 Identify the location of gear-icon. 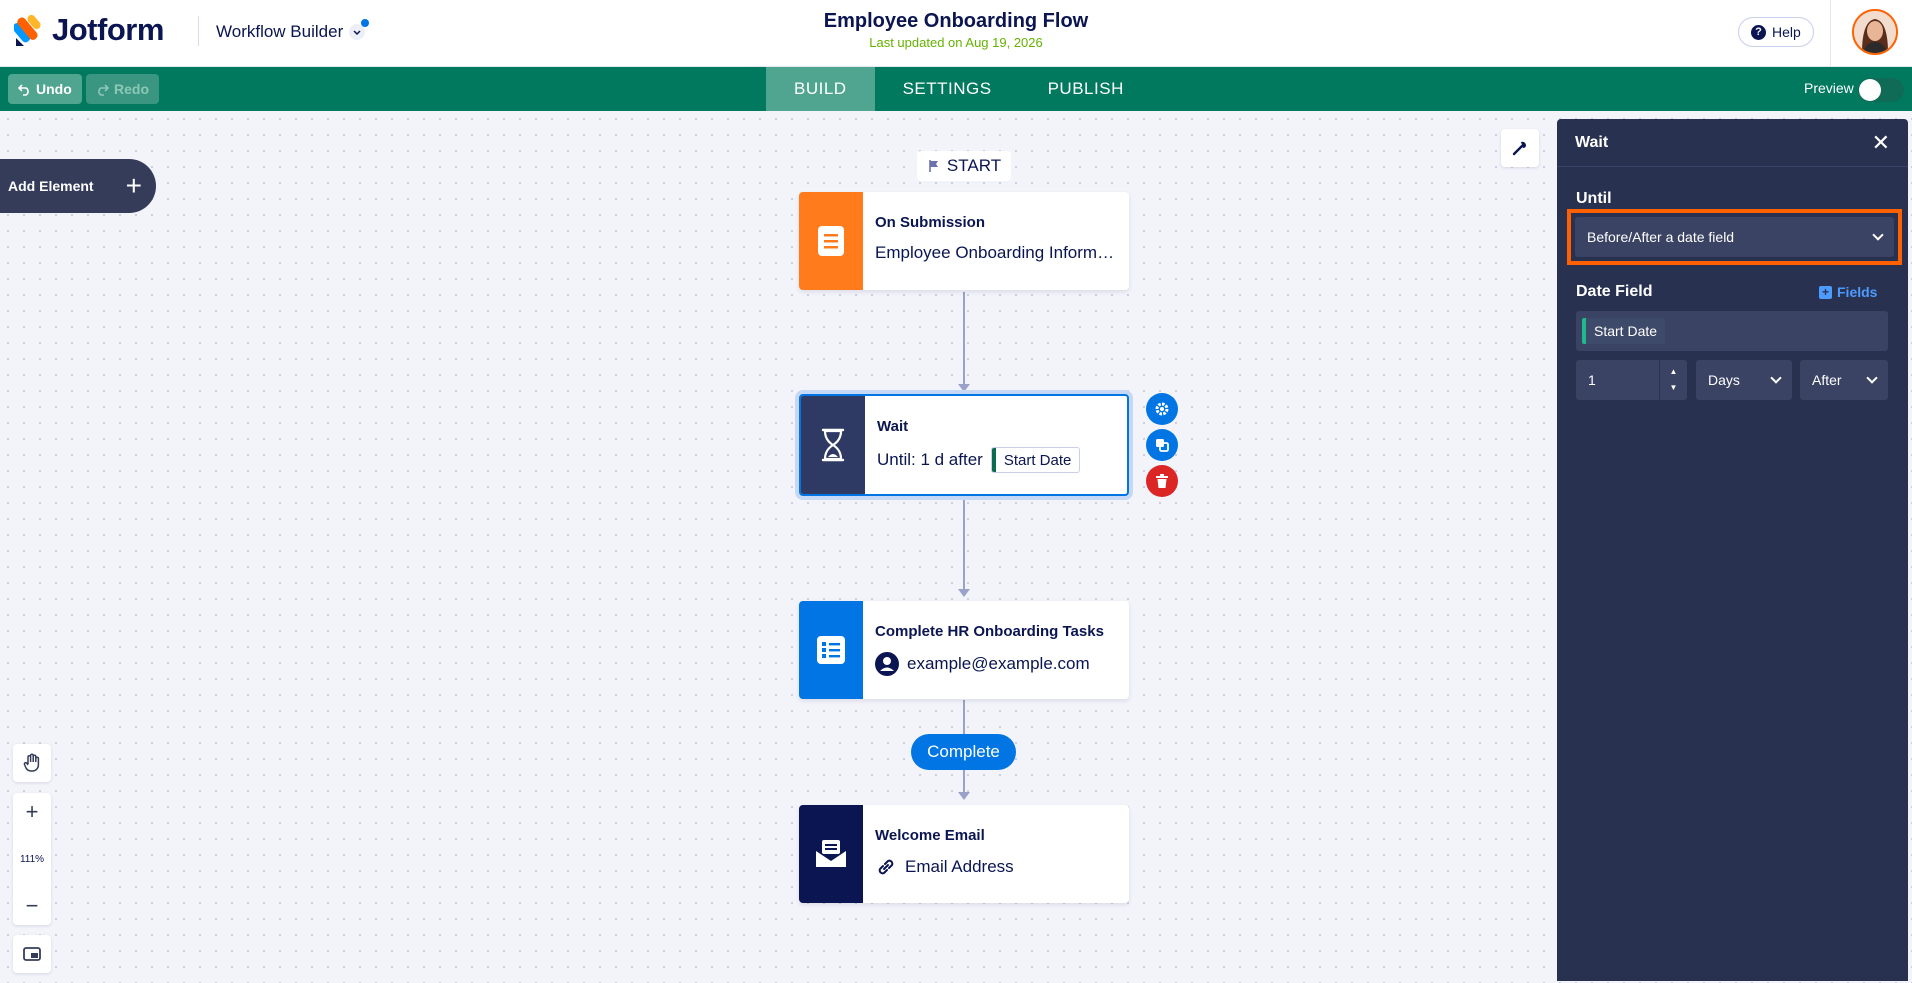
(1162, 409).